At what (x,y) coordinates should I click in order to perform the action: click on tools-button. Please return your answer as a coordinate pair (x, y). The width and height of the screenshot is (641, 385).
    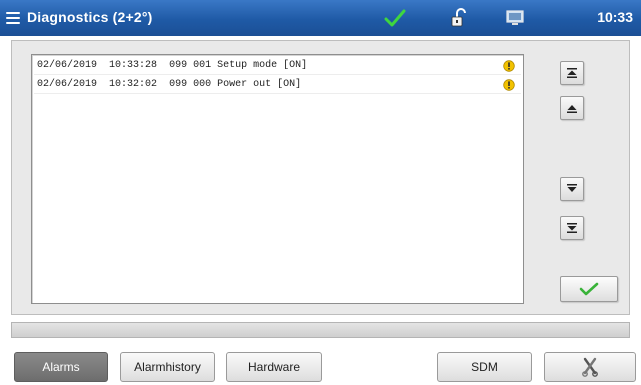
    Looking at the image, I should click on (590, 367).